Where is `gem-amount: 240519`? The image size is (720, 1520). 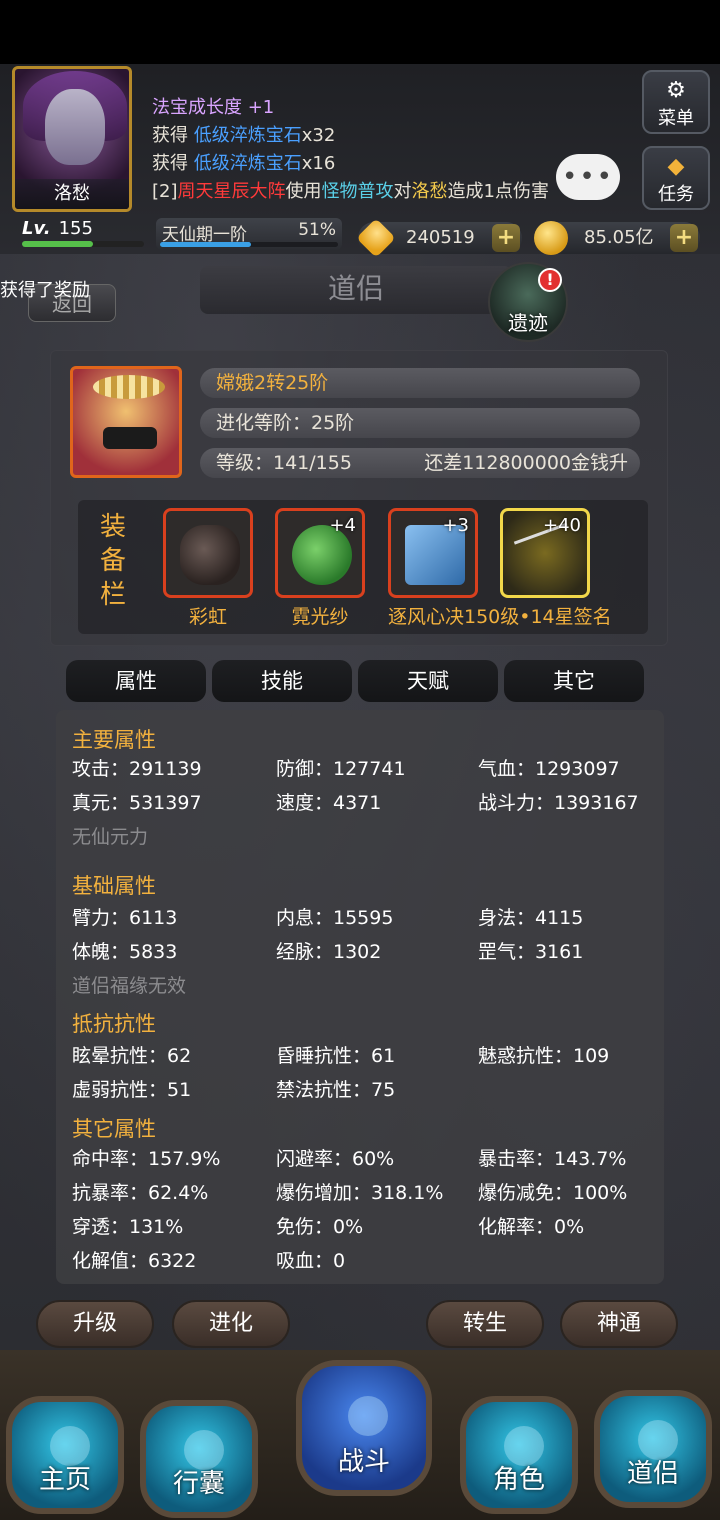 gem-amount: 240519 is located at coordinates (440, 237).